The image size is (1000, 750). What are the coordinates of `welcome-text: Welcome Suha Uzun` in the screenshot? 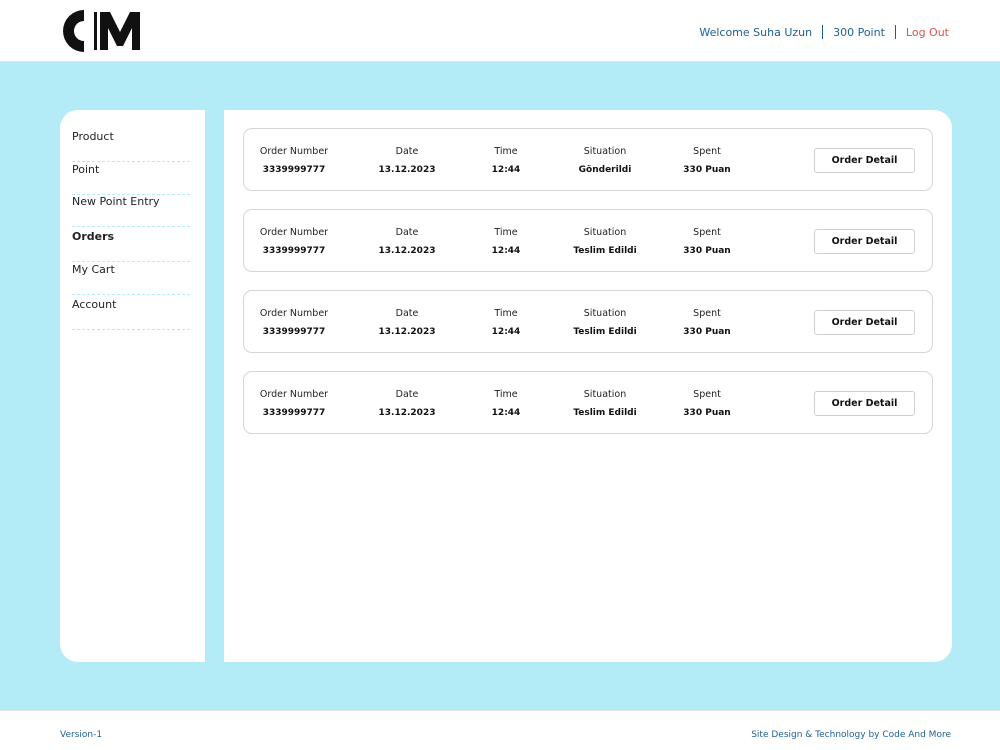 It's located at (756, 32).